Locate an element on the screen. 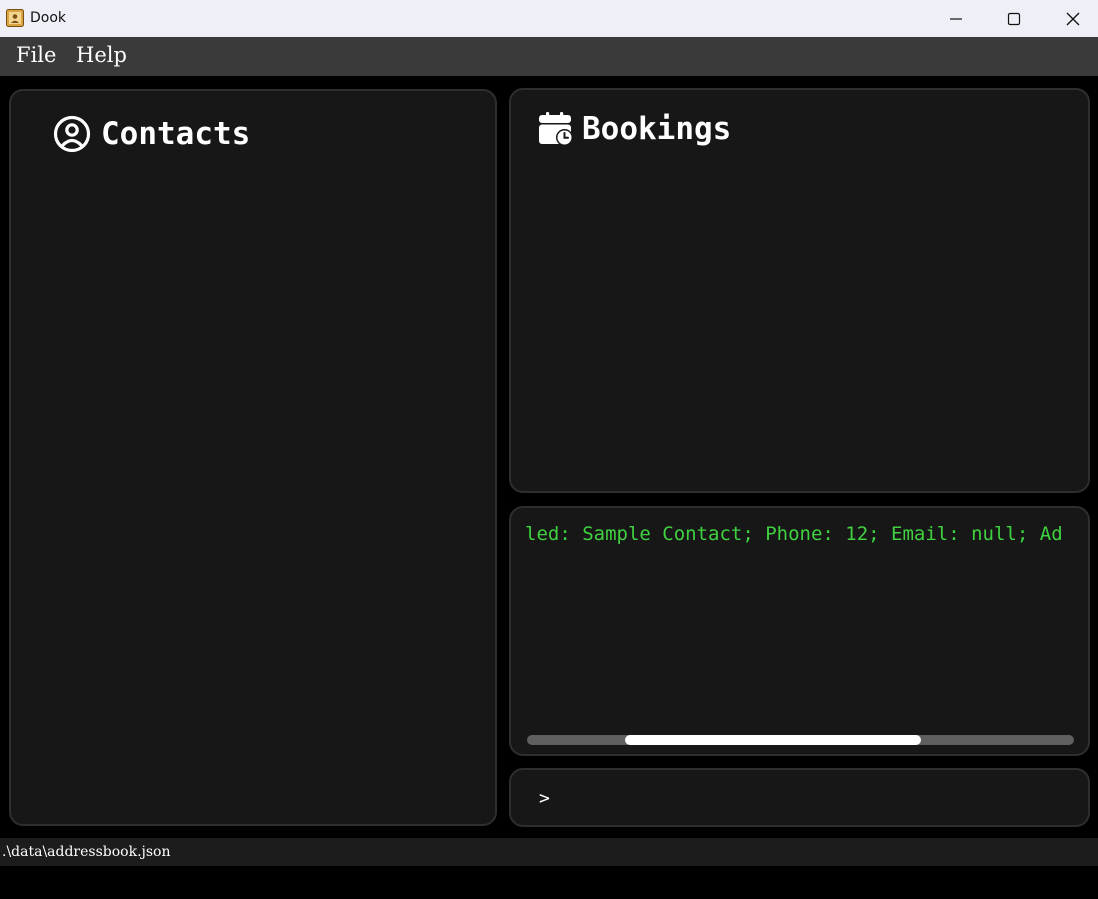 This screenshot has width=1098, height=899. scrollbar-thumb is located at coordinates (773, 740).